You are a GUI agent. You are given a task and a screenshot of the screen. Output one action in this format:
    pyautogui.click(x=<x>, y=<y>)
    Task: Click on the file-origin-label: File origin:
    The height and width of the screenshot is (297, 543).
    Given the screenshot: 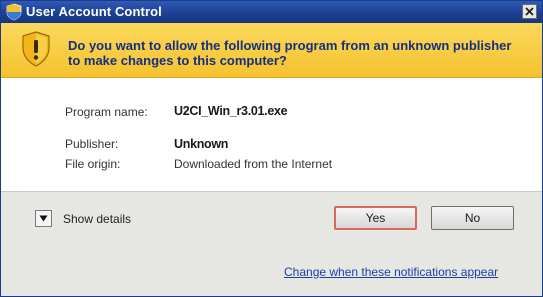 What is the action you would take?
    pyautogui.click(x=93, y=164)
    